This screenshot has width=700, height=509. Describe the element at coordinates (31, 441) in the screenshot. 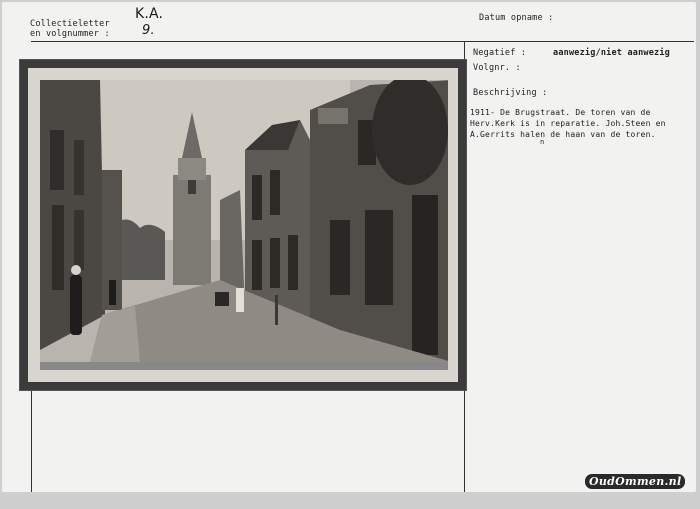

I see `left-margin-line` at that location.